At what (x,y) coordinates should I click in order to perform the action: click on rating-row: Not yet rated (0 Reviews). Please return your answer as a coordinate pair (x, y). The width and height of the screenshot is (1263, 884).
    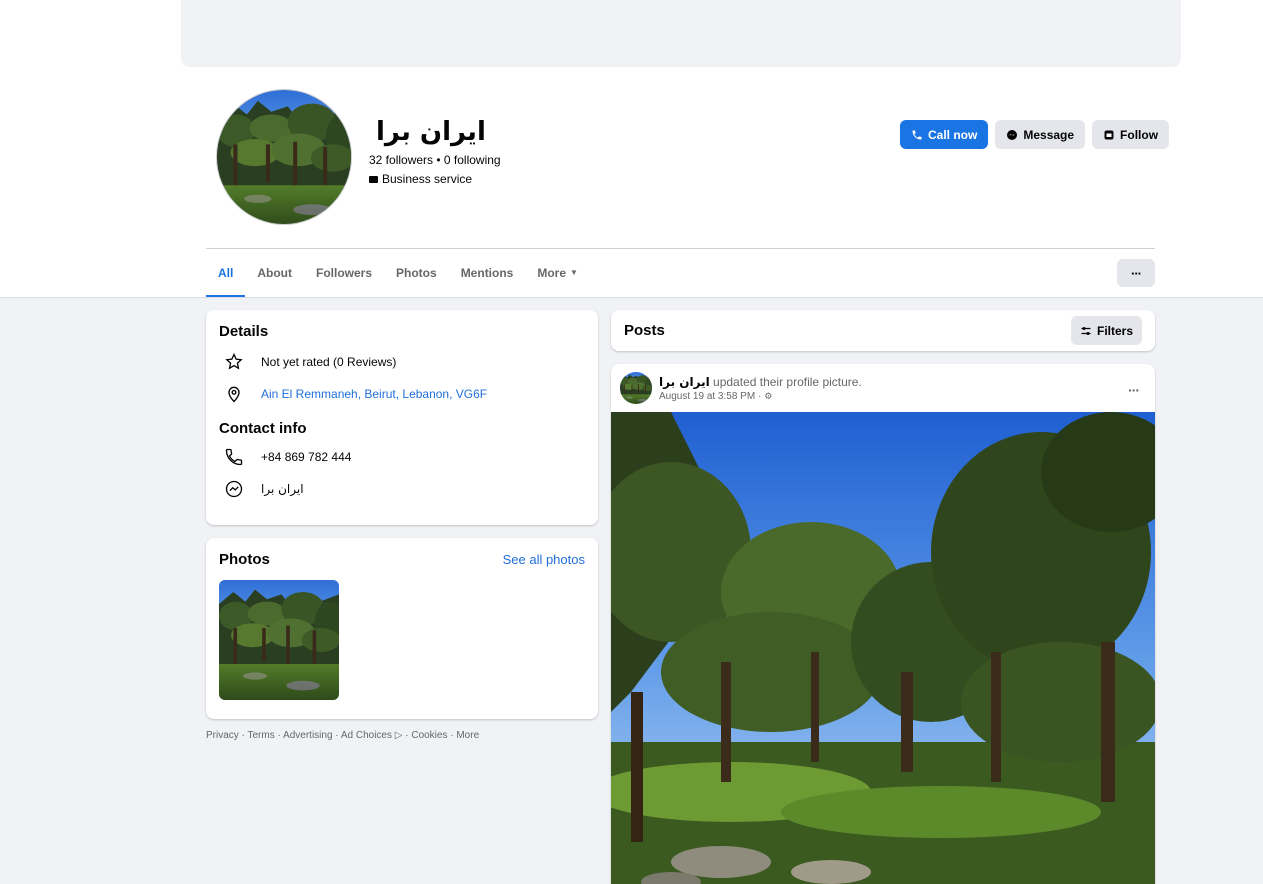
    Looking at the image, I should click on (402, 362).